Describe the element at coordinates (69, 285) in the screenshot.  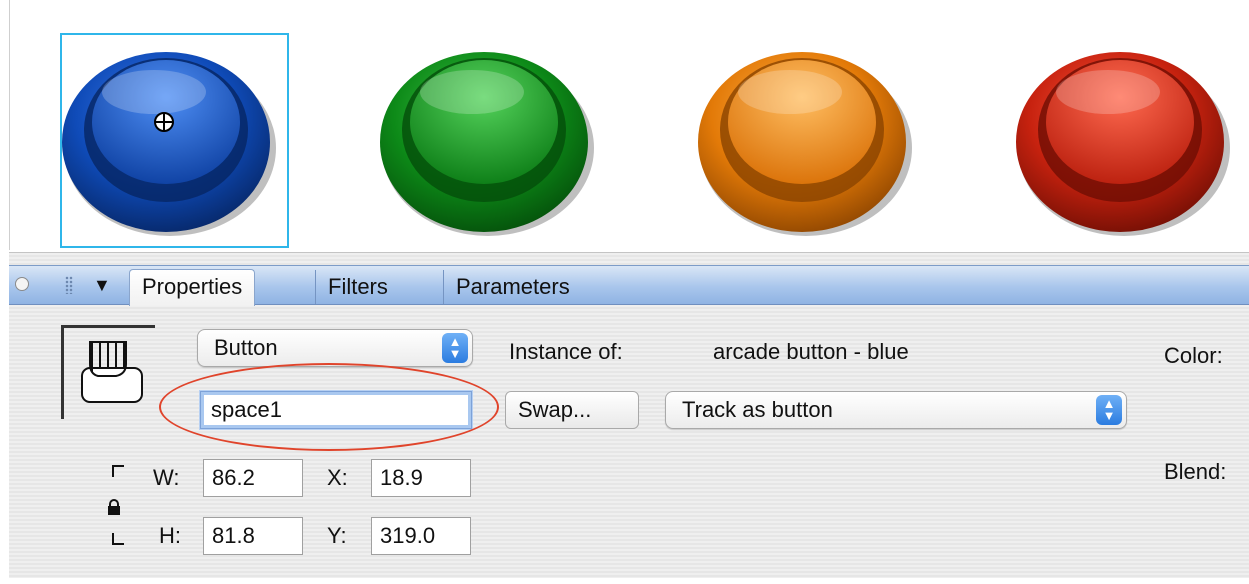
I see `drag-grip-icon` at that location.